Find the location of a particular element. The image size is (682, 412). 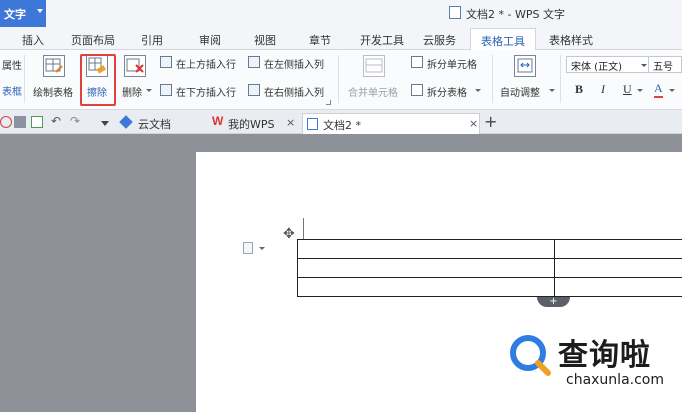

insert-column-right-button: 在右侧插入列 is located at coordinates (294, 91).